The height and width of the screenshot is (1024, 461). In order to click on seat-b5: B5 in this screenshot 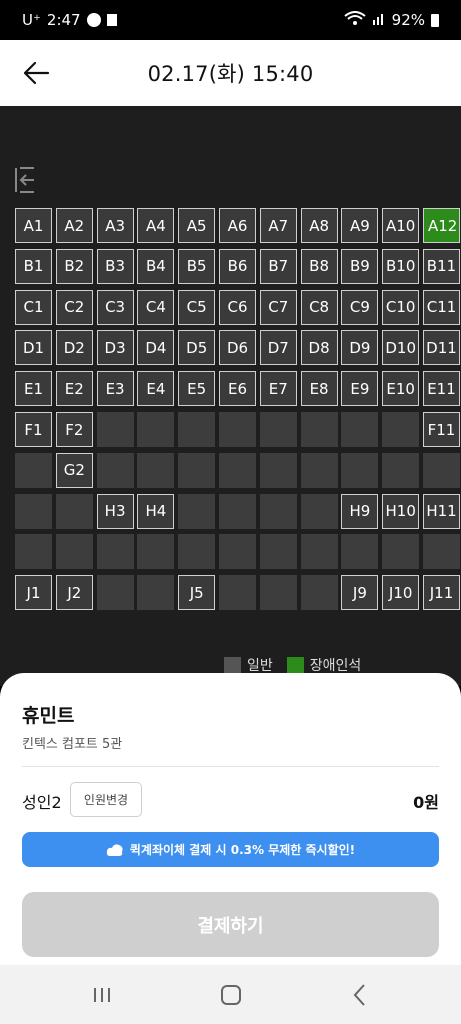, I will do `click(197, 266)`.